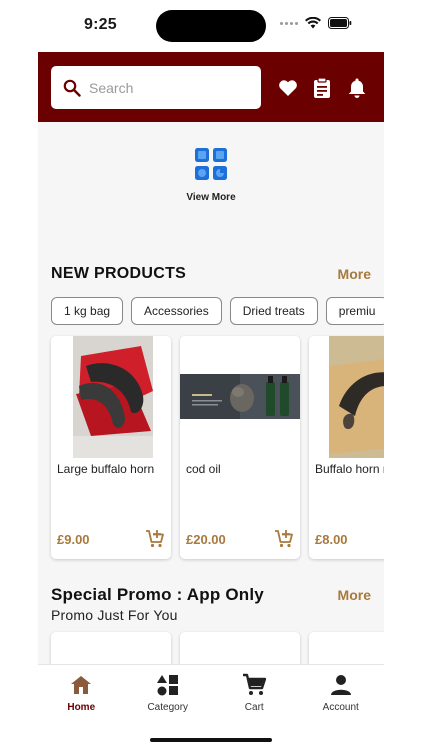 This screenshot has height=750, width=422. Describe the element at coordinates (340, 707) in the screenshot. I see `nav-account-label: Account` at that location.